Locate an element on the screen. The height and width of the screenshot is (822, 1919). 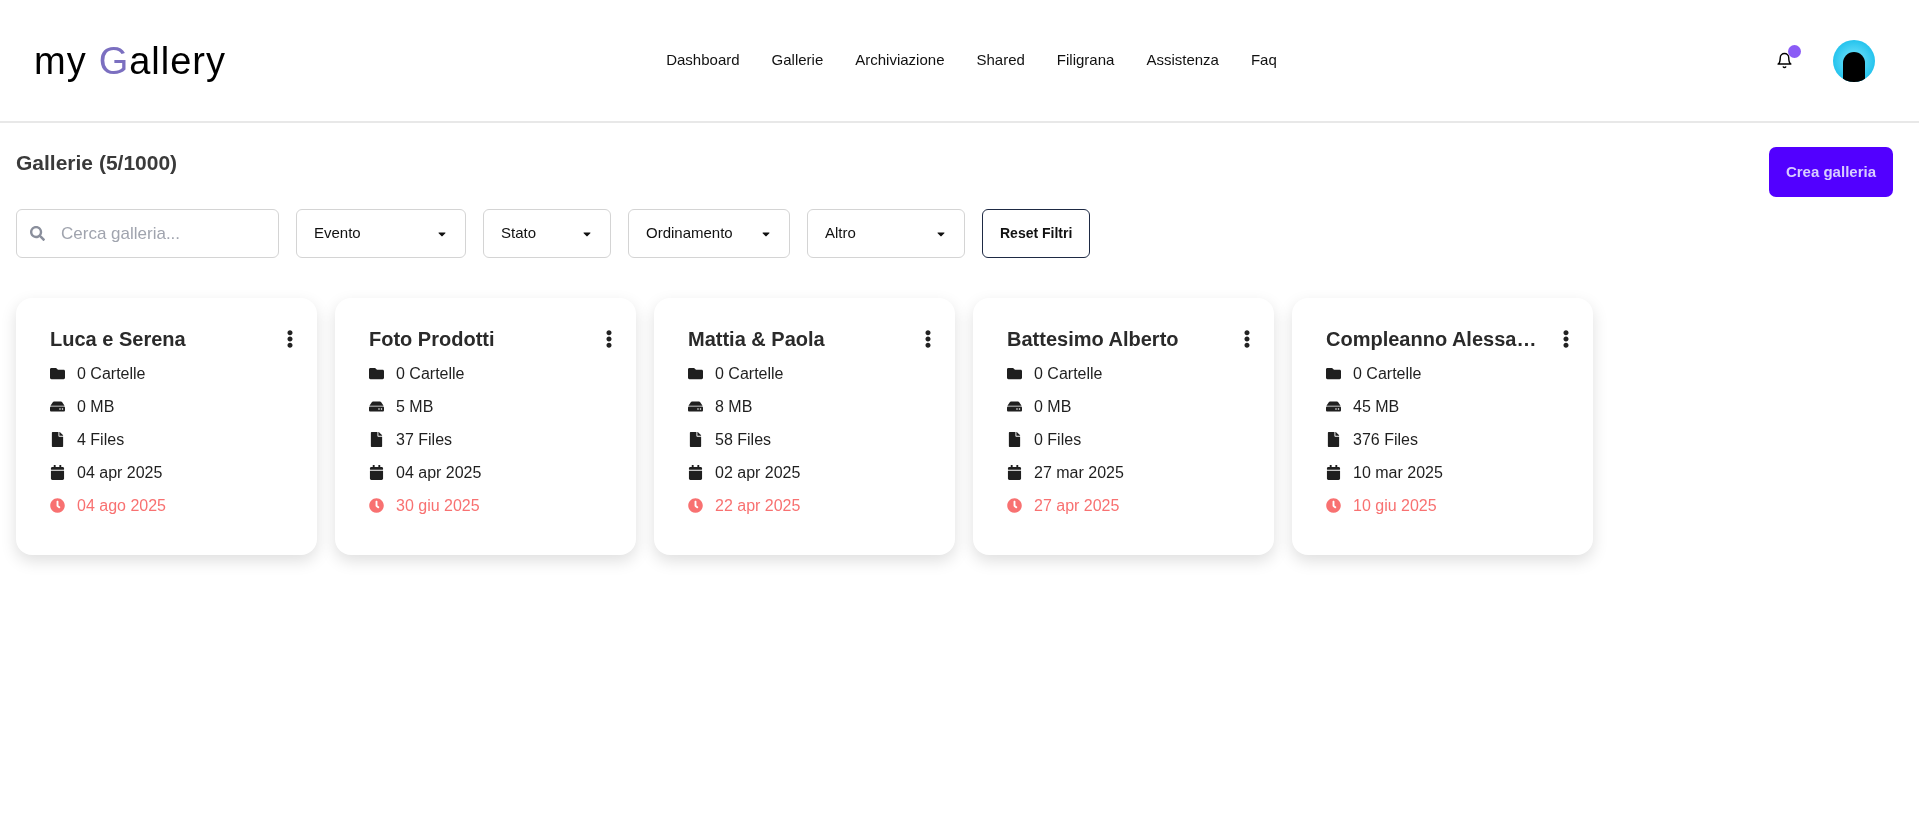
nav-link: Faq is located at coordinates (1263, 60).